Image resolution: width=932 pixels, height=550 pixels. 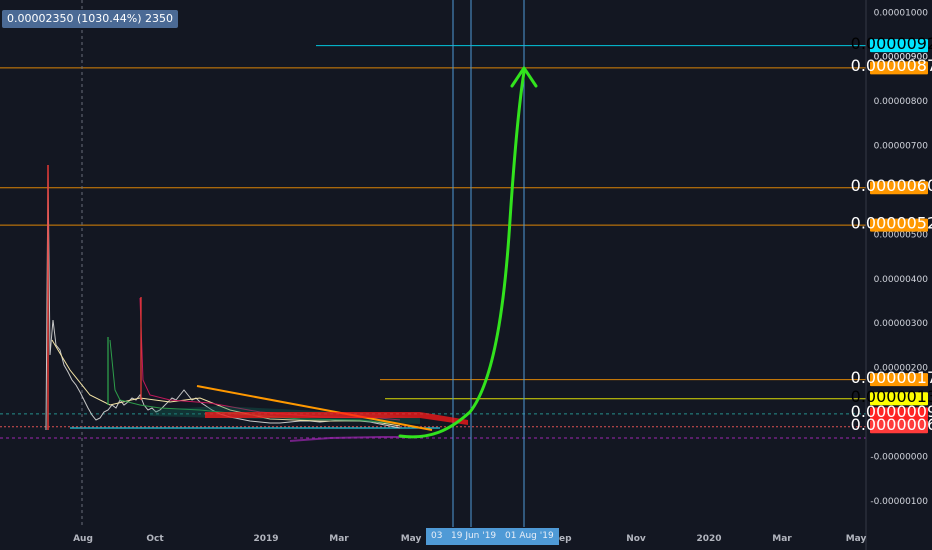 I want to click on price-tag-0: 0.00000925, so click(x=891, y=43).